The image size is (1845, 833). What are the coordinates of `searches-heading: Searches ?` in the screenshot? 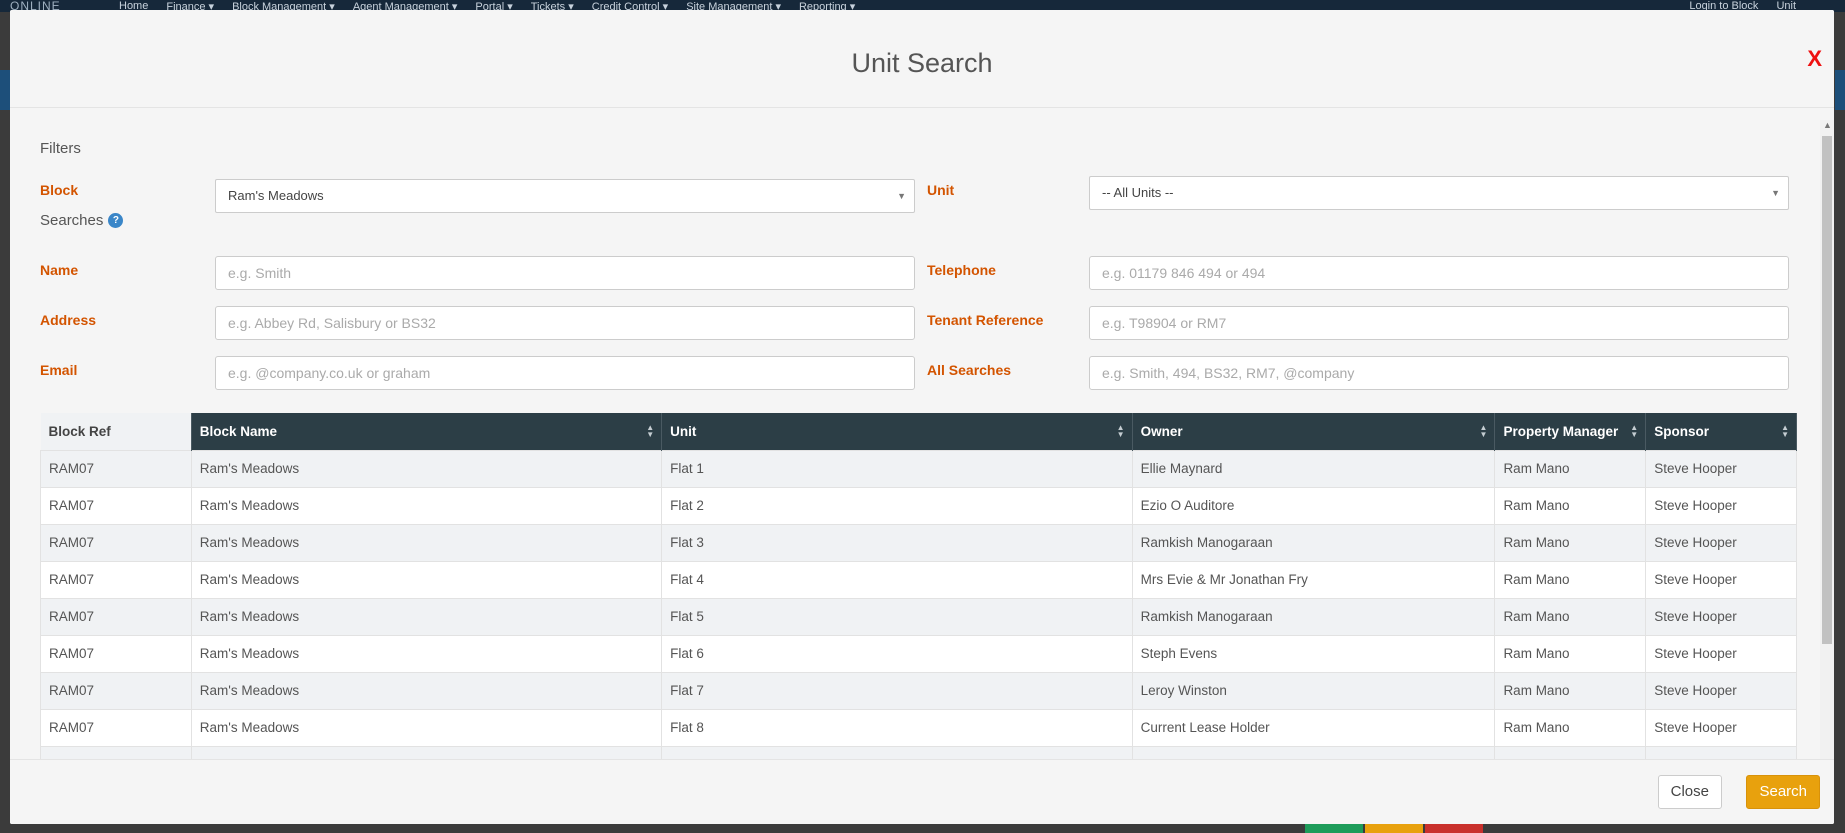 It's located at (82, 220).